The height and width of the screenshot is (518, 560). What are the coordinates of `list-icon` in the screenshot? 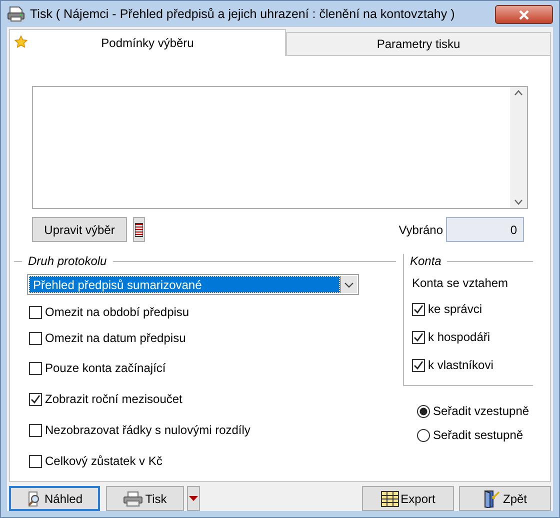 It's located at (139, 229).